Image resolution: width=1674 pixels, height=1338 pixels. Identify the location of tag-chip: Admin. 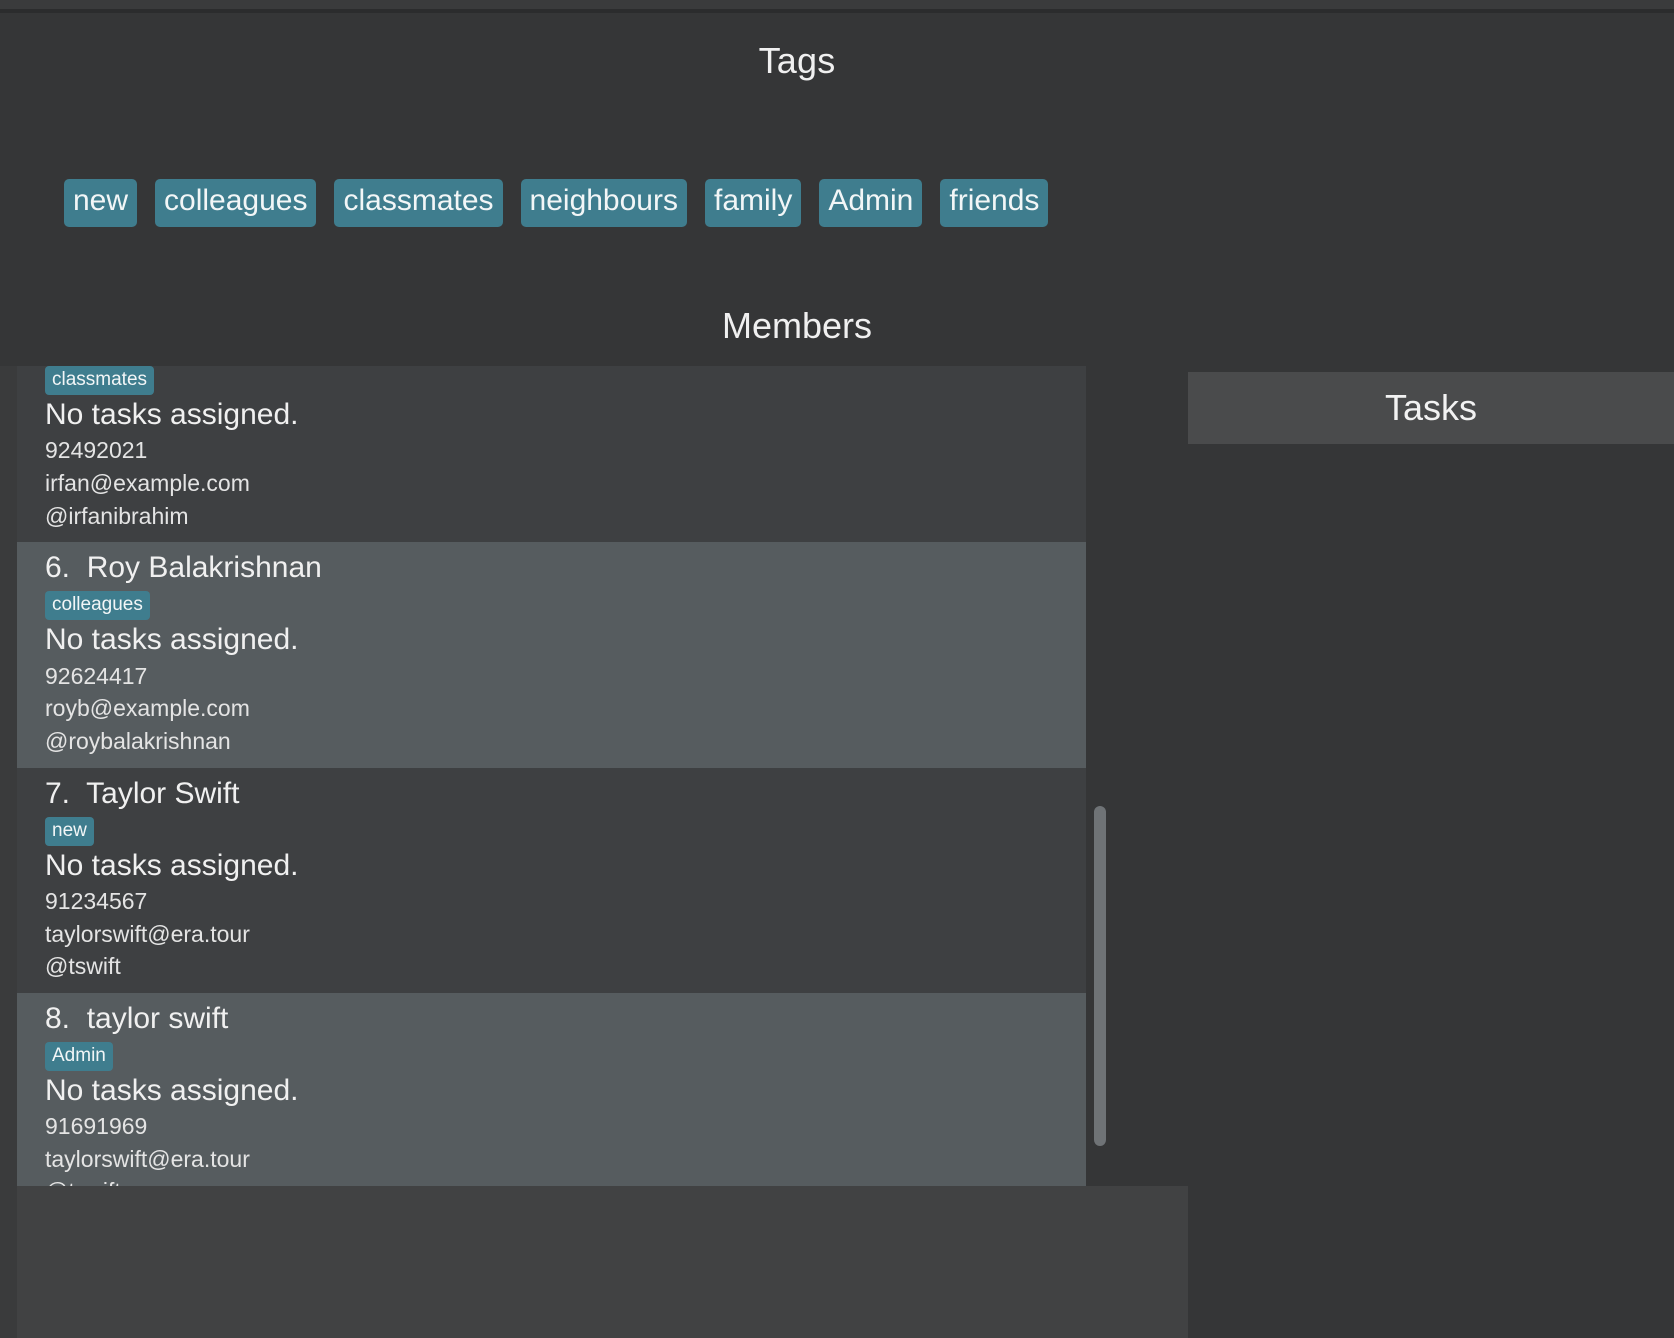
(871, 203).